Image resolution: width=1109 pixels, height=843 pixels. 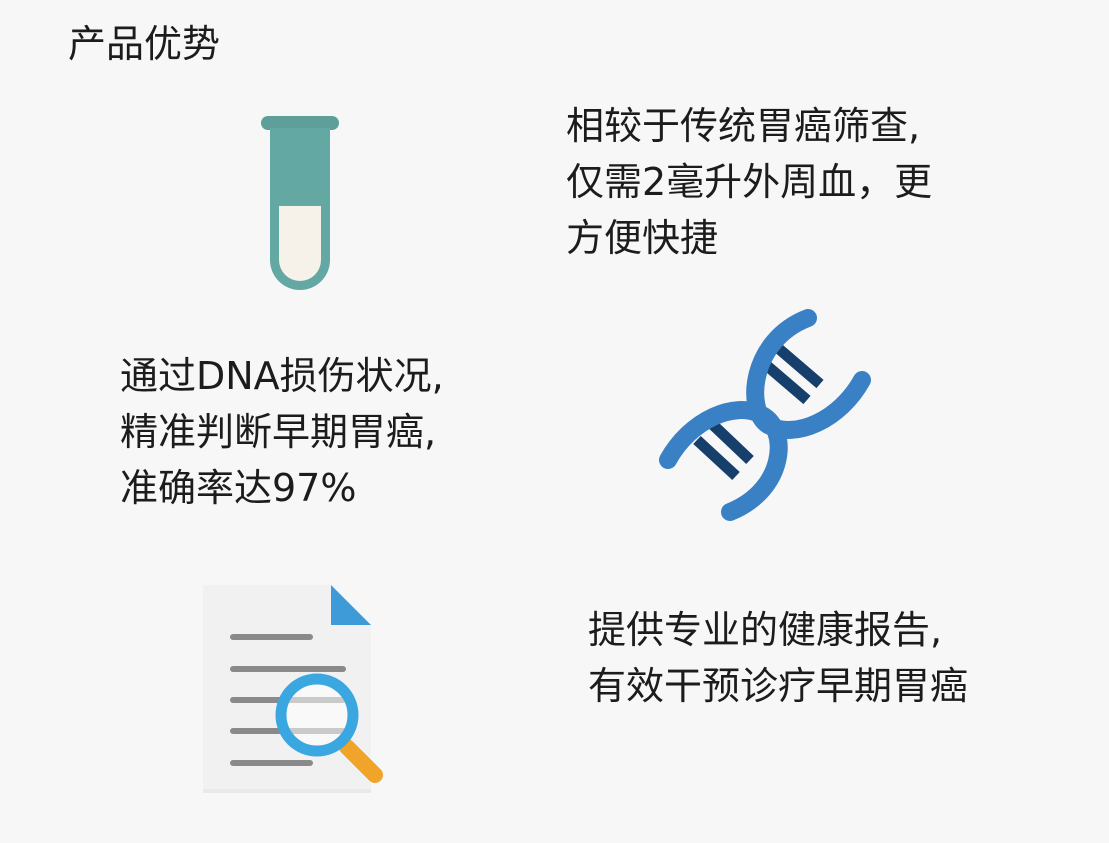 I want to click on feature-line: 精准判断早期胃癌,, so click(x=278, y=432).